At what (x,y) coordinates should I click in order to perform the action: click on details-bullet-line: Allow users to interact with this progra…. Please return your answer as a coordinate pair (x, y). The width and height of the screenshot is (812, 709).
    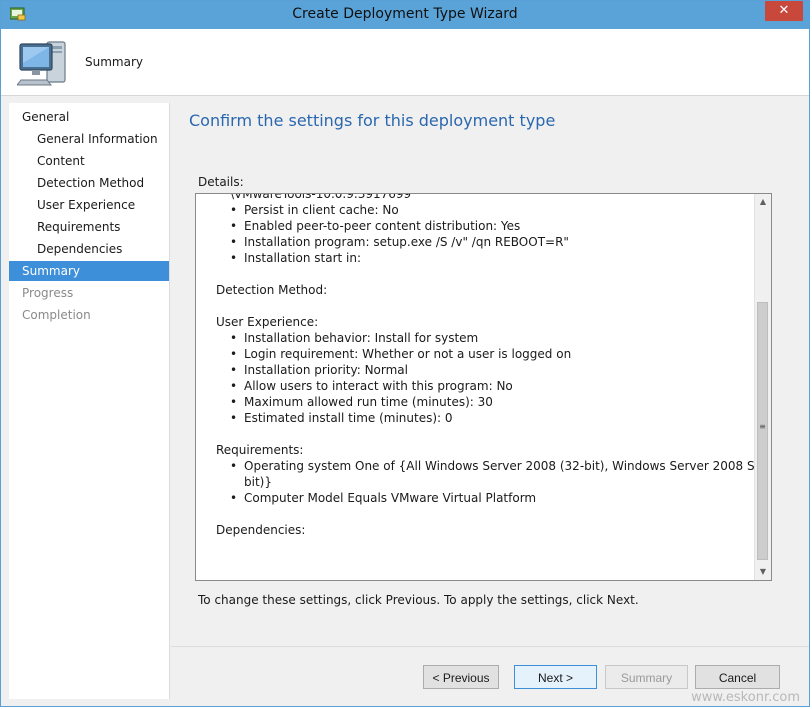
    Looking at the image, I should click on (354, 386).